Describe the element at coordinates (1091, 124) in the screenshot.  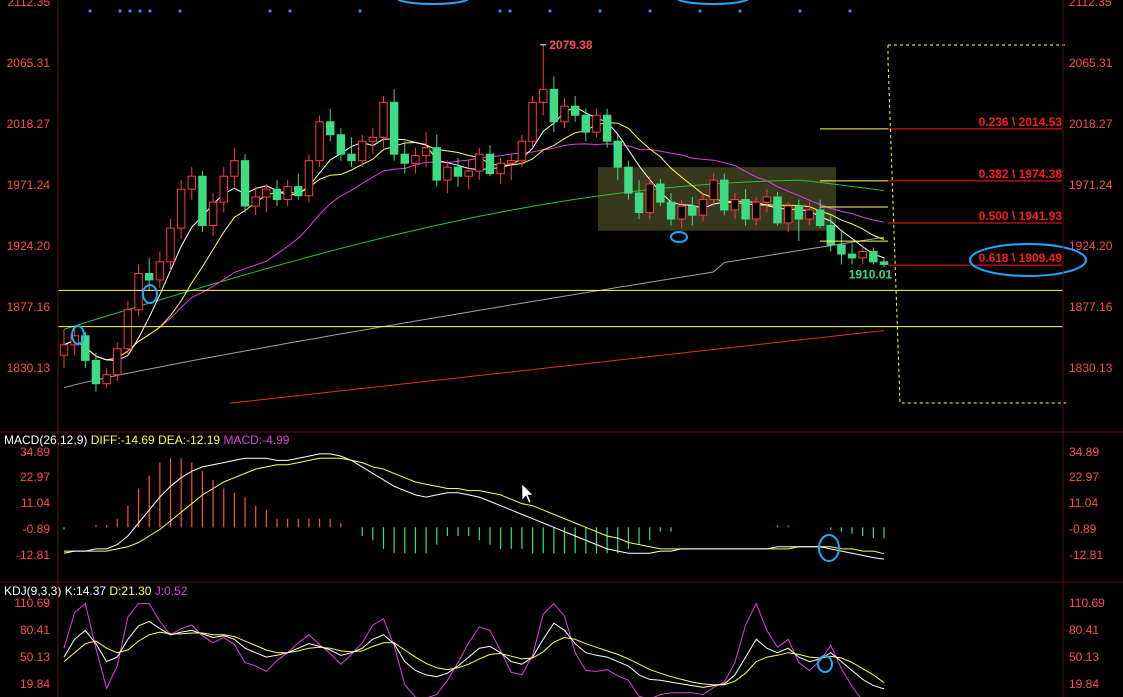
I see `price-tick-right: 2018.27` at that location.